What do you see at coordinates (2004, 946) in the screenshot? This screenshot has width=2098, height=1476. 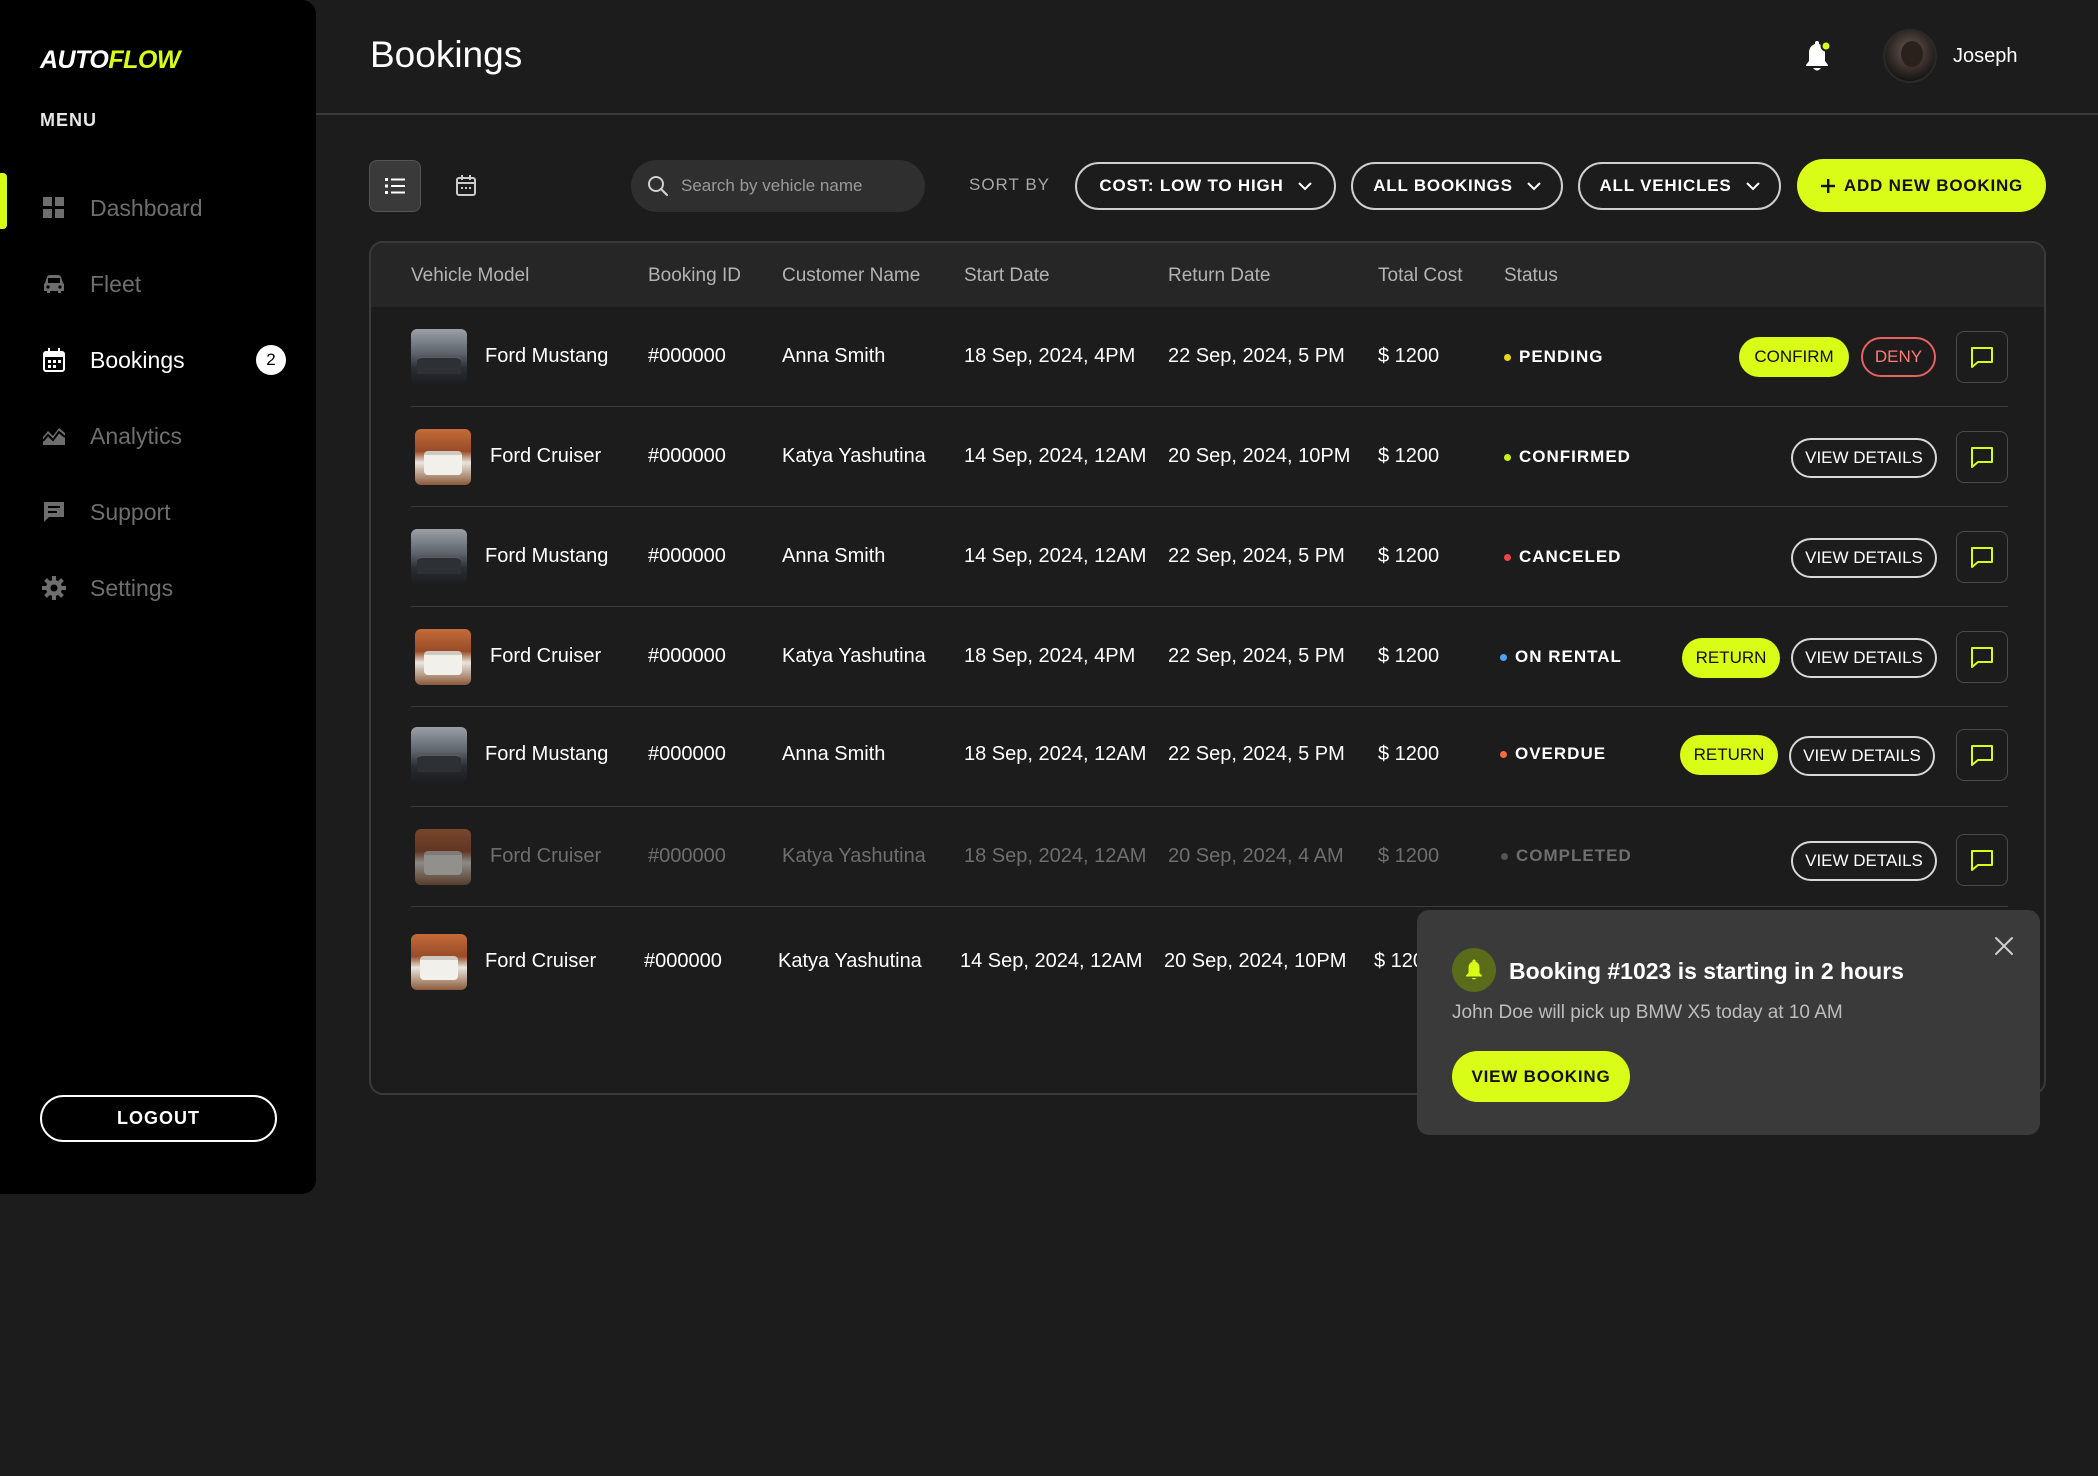 I see `close-icon` at bounding box center [2004, 946].